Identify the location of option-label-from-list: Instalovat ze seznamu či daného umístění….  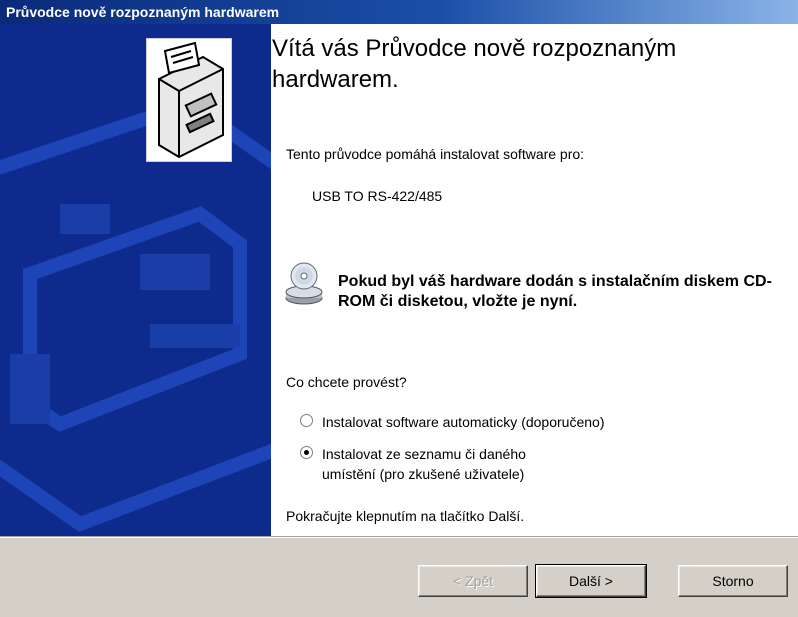
(424, 464).